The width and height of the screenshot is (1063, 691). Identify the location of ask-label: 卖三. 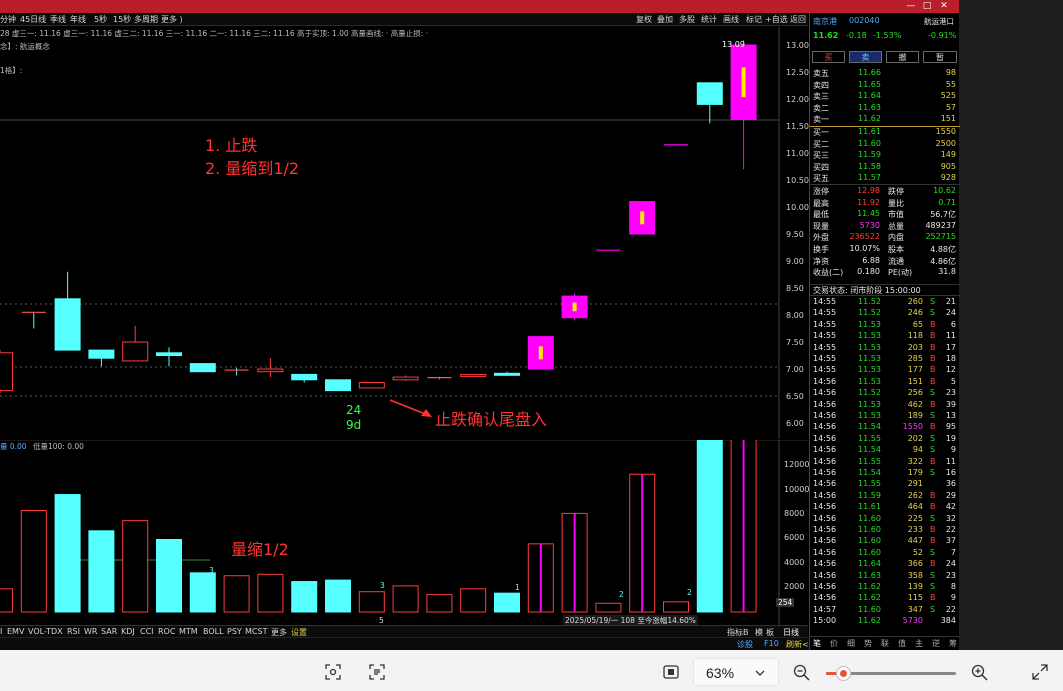
(821, 97).